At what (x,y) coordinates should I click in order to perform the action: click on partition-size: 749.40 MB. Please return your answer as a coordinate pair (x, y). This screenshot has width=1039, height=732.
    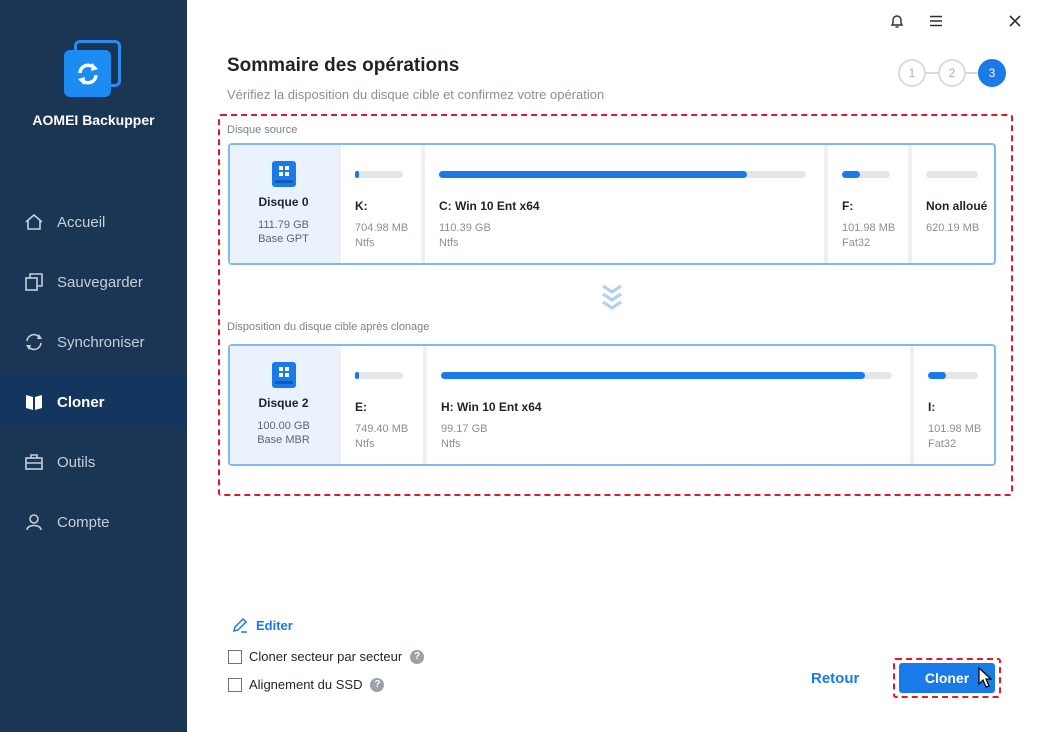
    Looking at the image, I should click on (382, 429).